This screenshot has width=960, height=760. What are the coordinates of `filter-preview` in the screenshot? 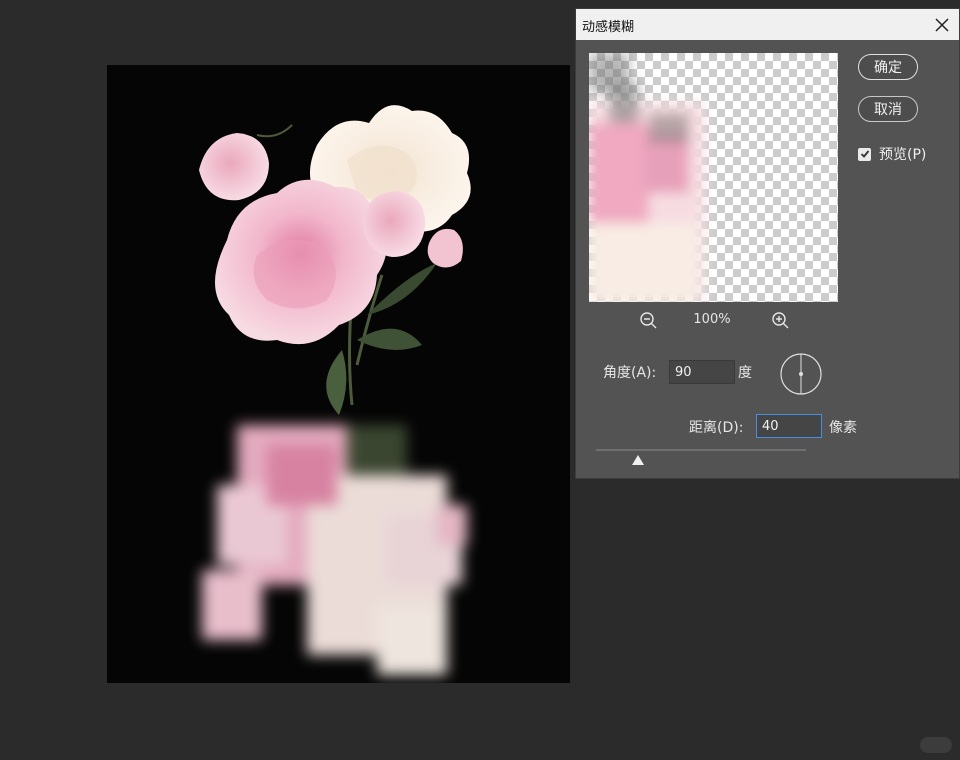 It's located at (713, 177).